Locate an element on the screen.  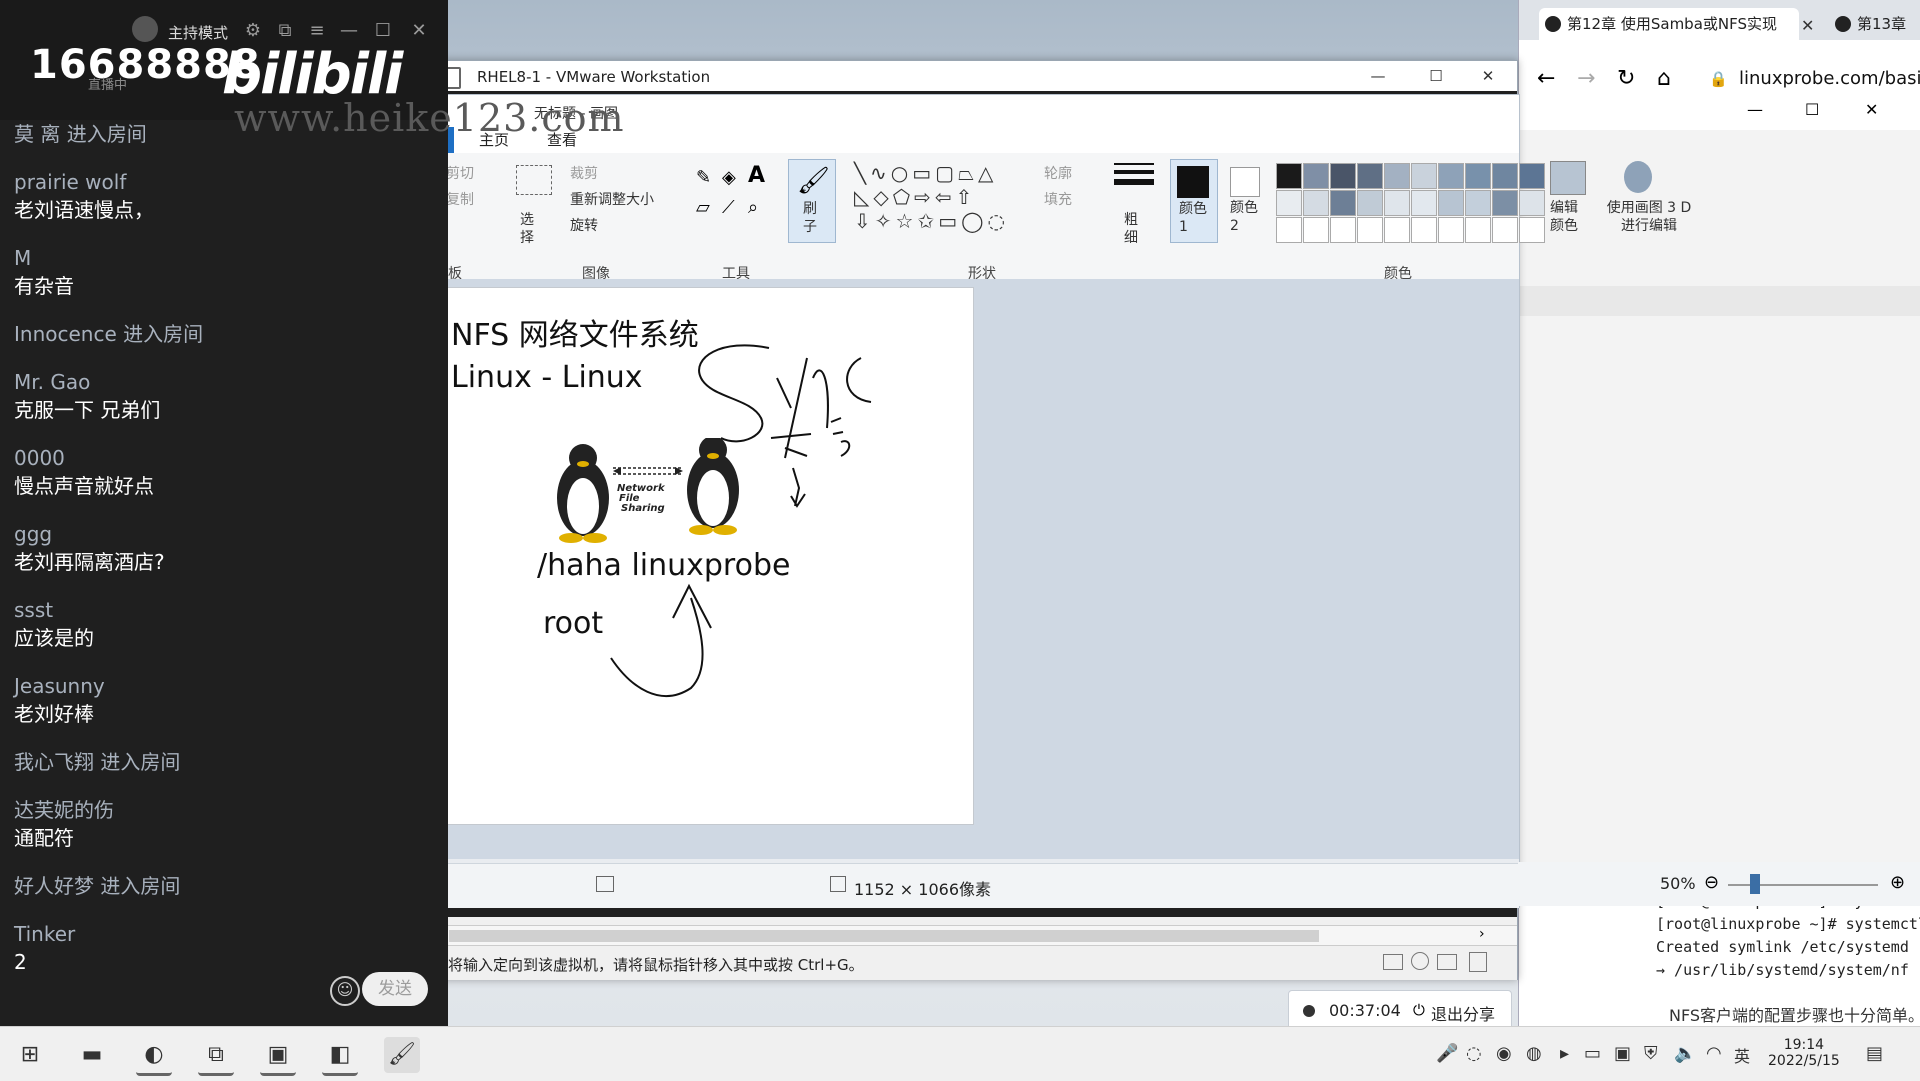
settings-icon: ⚙ is located at coordinates (253, 31).